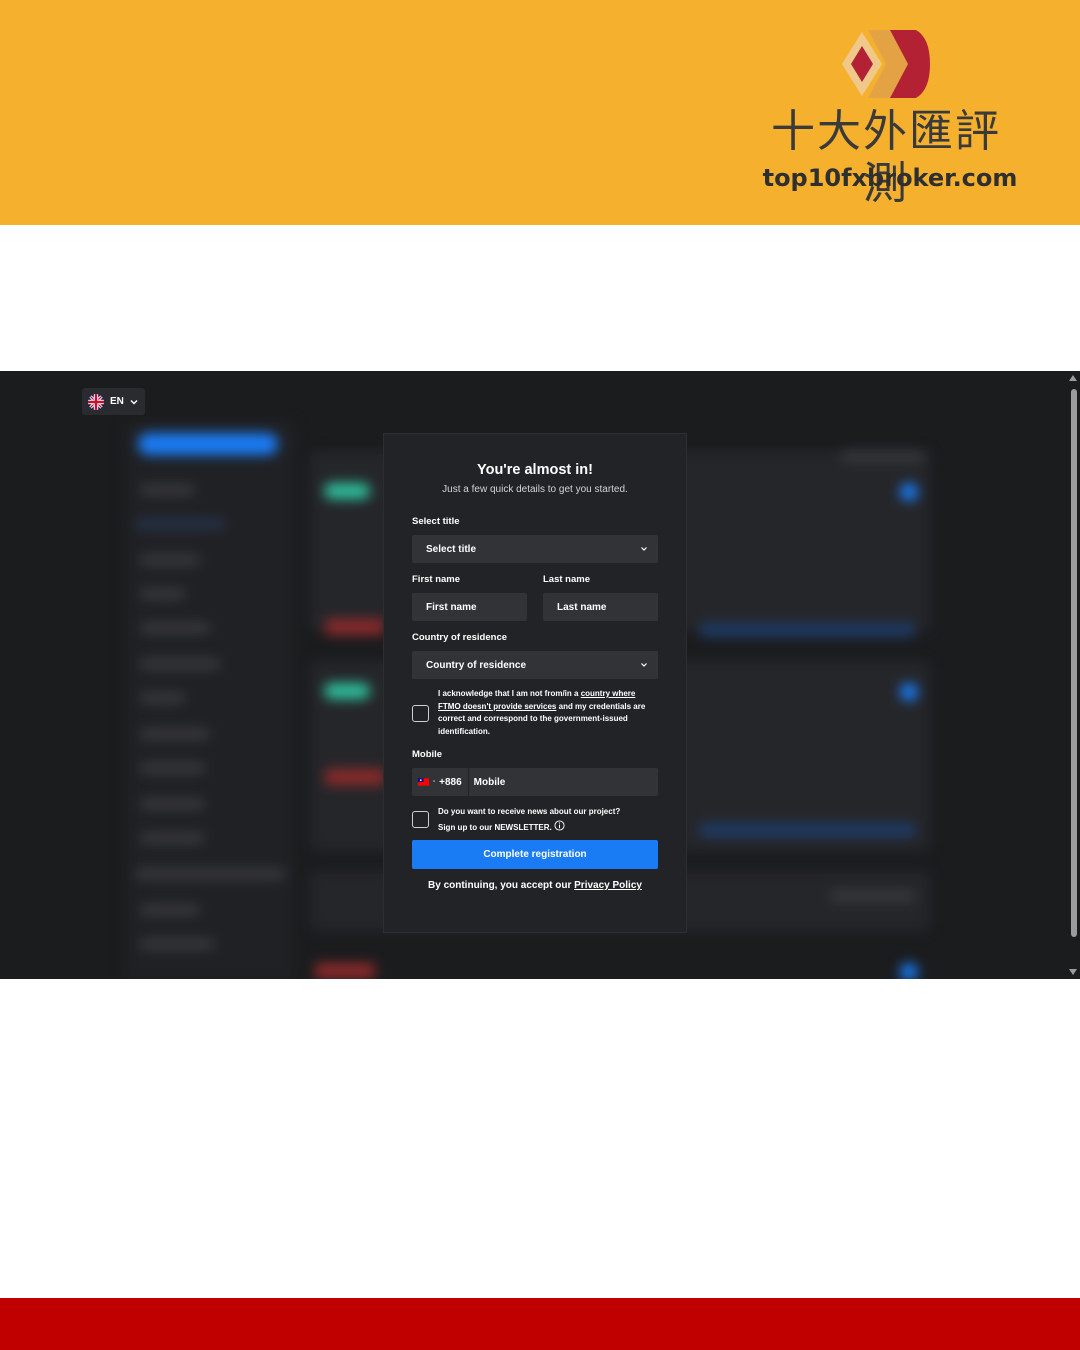 The image size is (1080, 1350). Describe the element at coordinates (540, 1324) in the screenshot. I see `footer-bar` at that location.